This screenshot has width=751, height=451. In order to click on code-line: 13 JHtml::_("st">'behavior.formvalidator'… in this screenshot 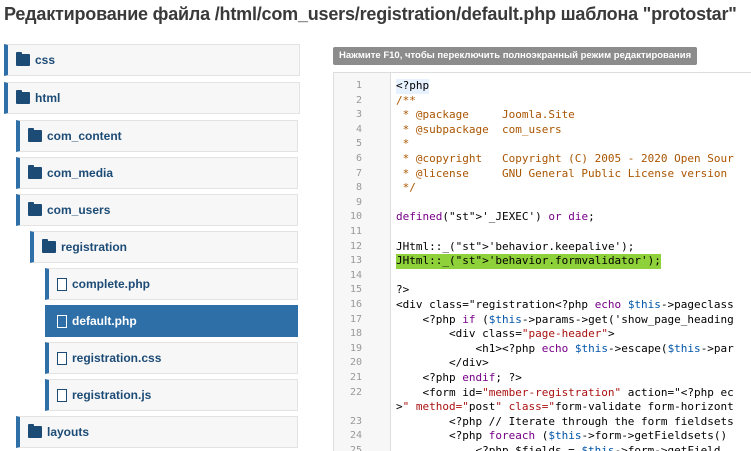, I will do `click(542, 261)`.